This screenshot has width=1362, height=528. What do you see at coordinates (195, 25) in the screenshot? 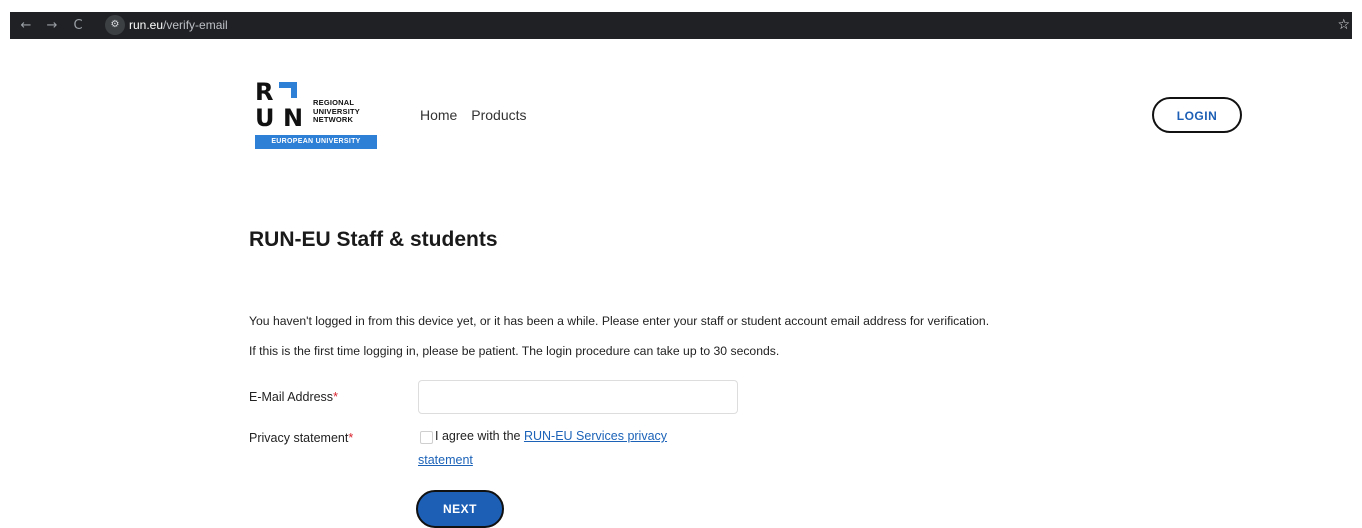
I see `url-path: /verify-email` at bounding box center [195, 25].